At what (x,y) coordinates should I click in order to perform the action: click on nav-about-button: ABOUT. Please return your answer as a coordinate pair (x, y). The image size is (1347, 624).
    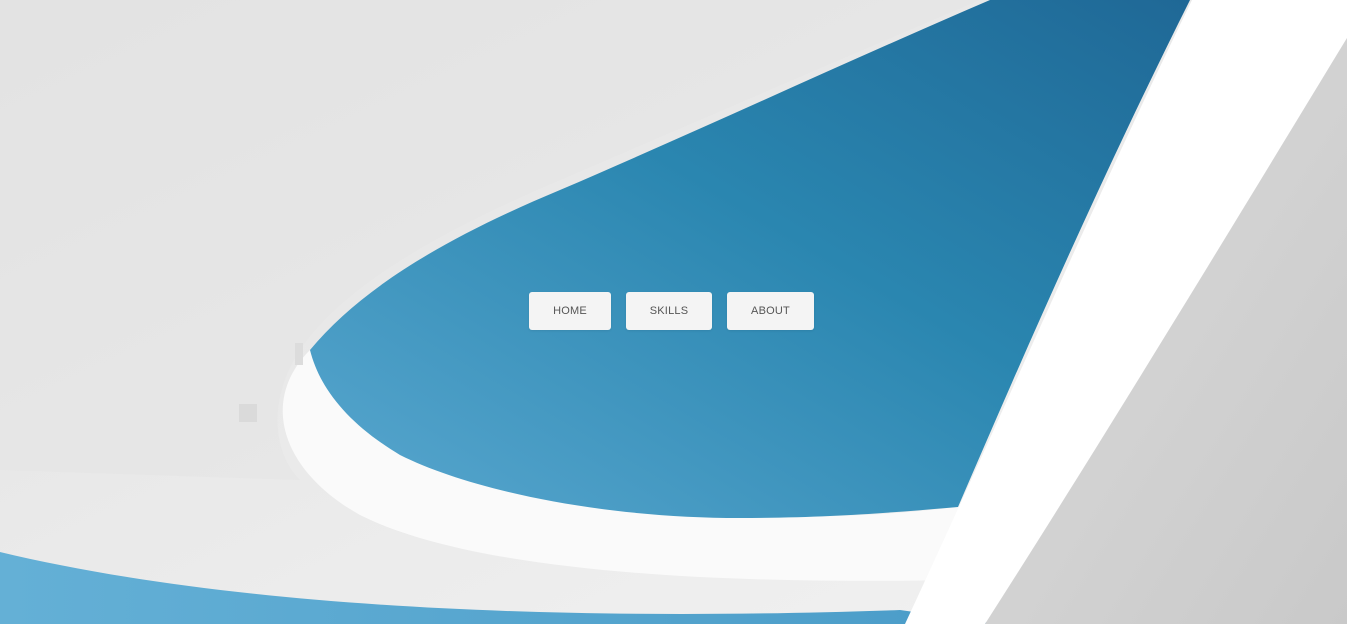
    Looking at the image, I should click on (770, 311).